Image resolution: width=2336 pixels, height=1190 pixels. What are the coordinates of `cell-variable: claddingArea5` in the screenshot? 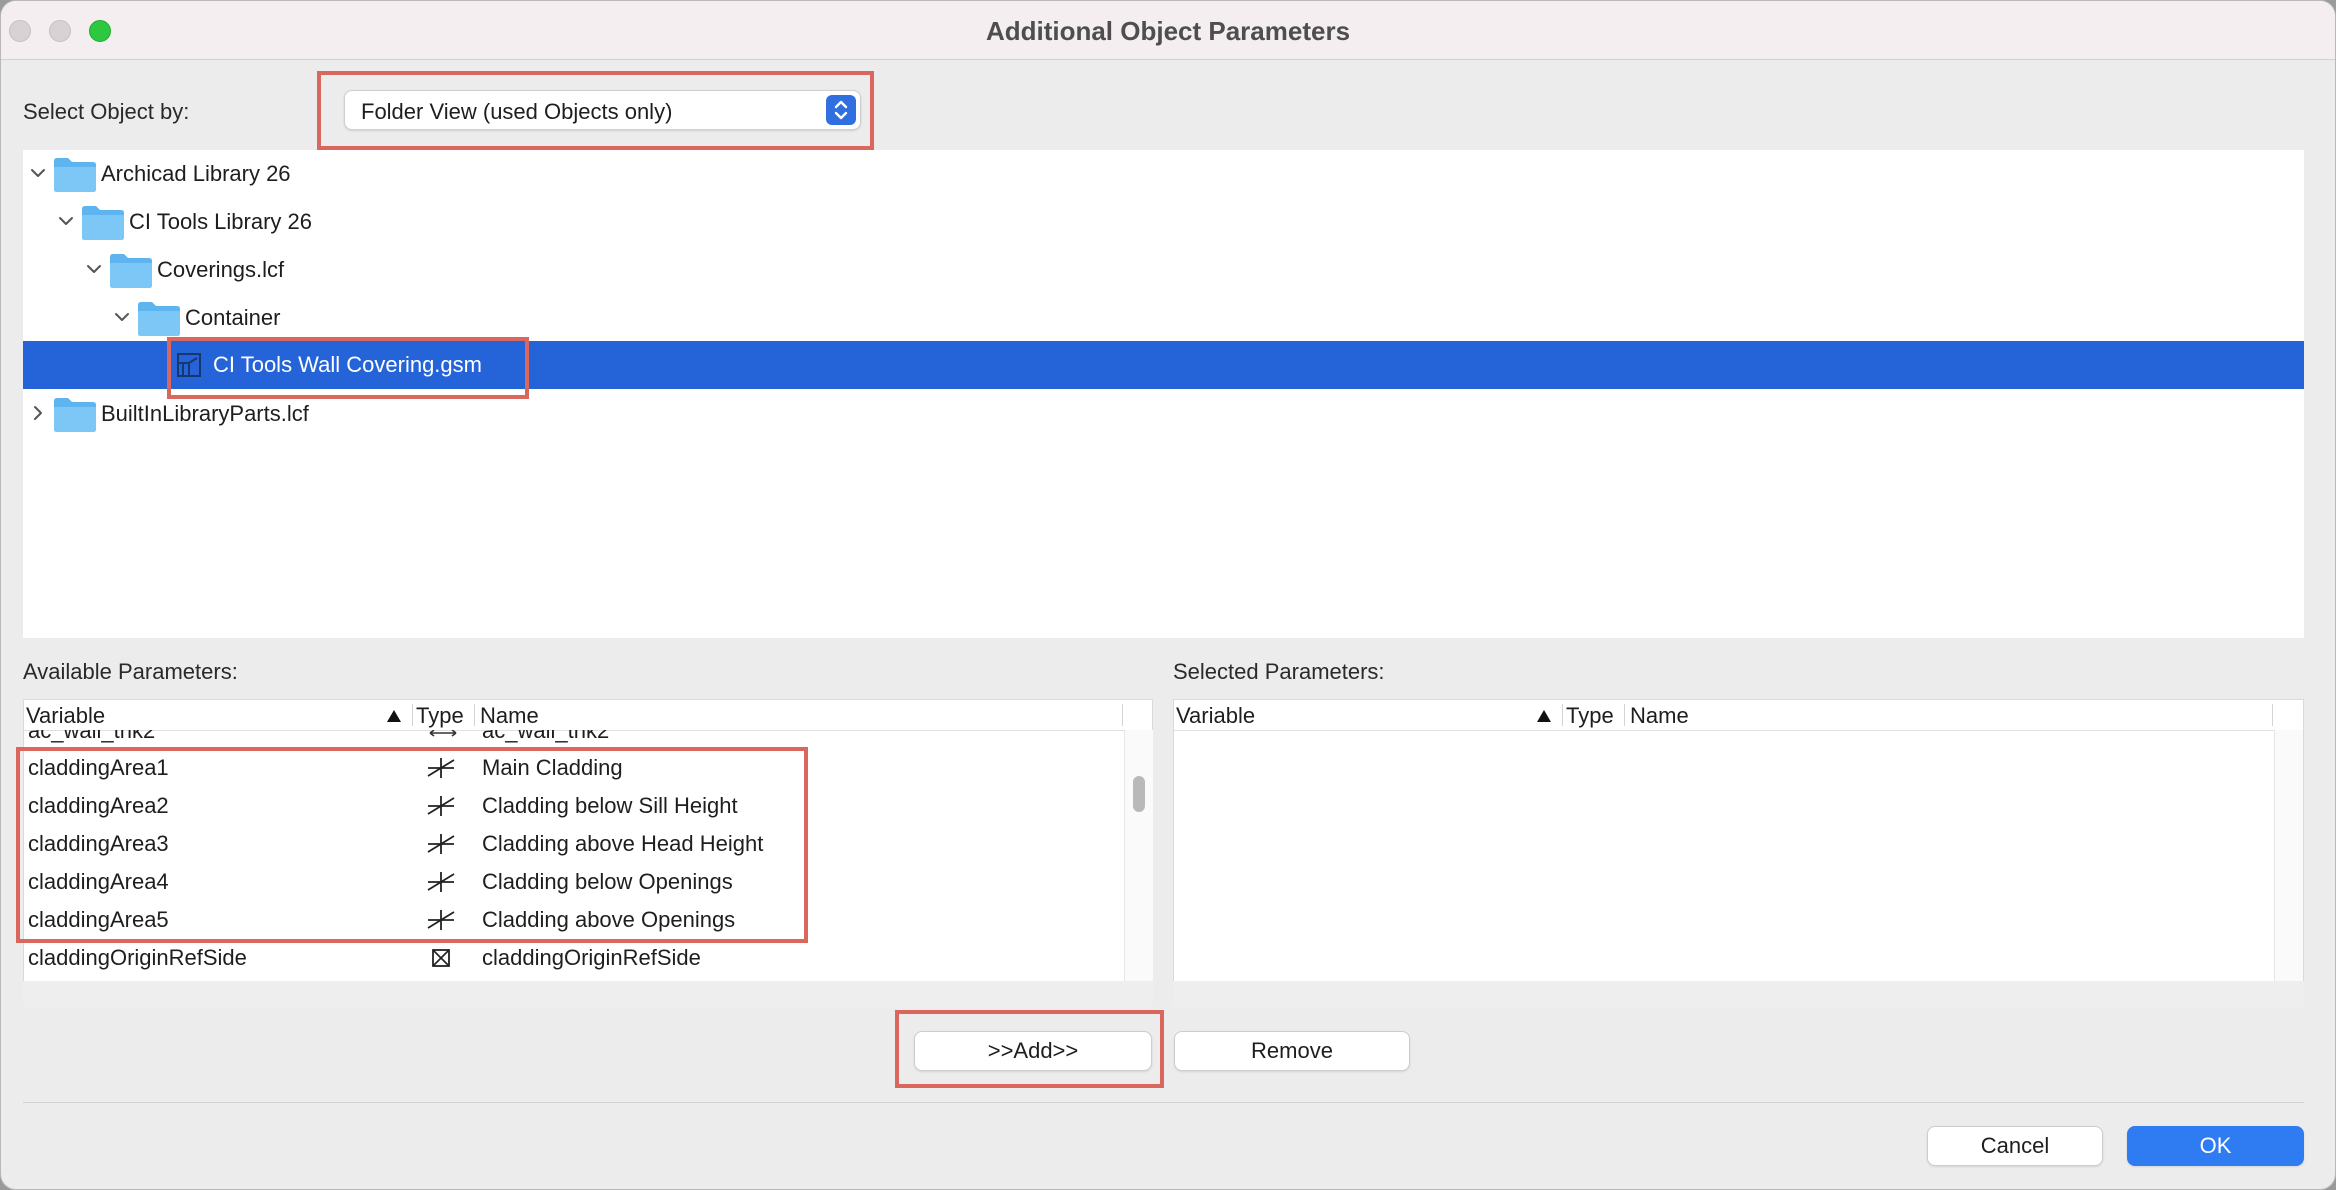 It's located at (98, 919).